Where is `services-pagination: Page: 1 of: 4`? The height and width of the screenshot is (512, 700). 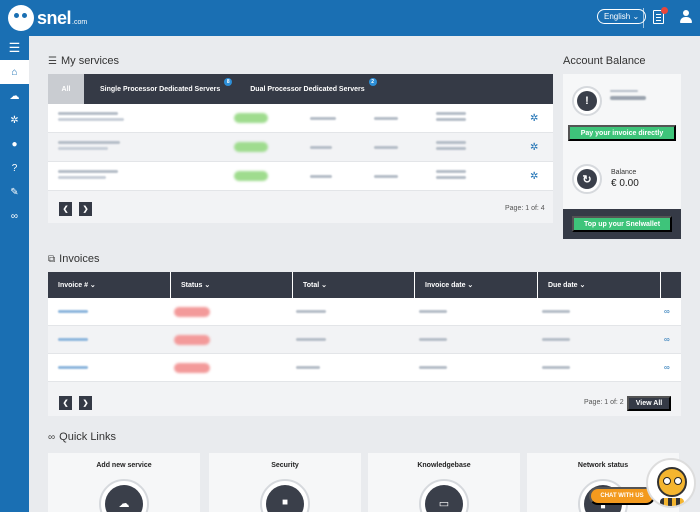 services-pagination: Page: 1 of: 4 is located at coordinates (525, 208).